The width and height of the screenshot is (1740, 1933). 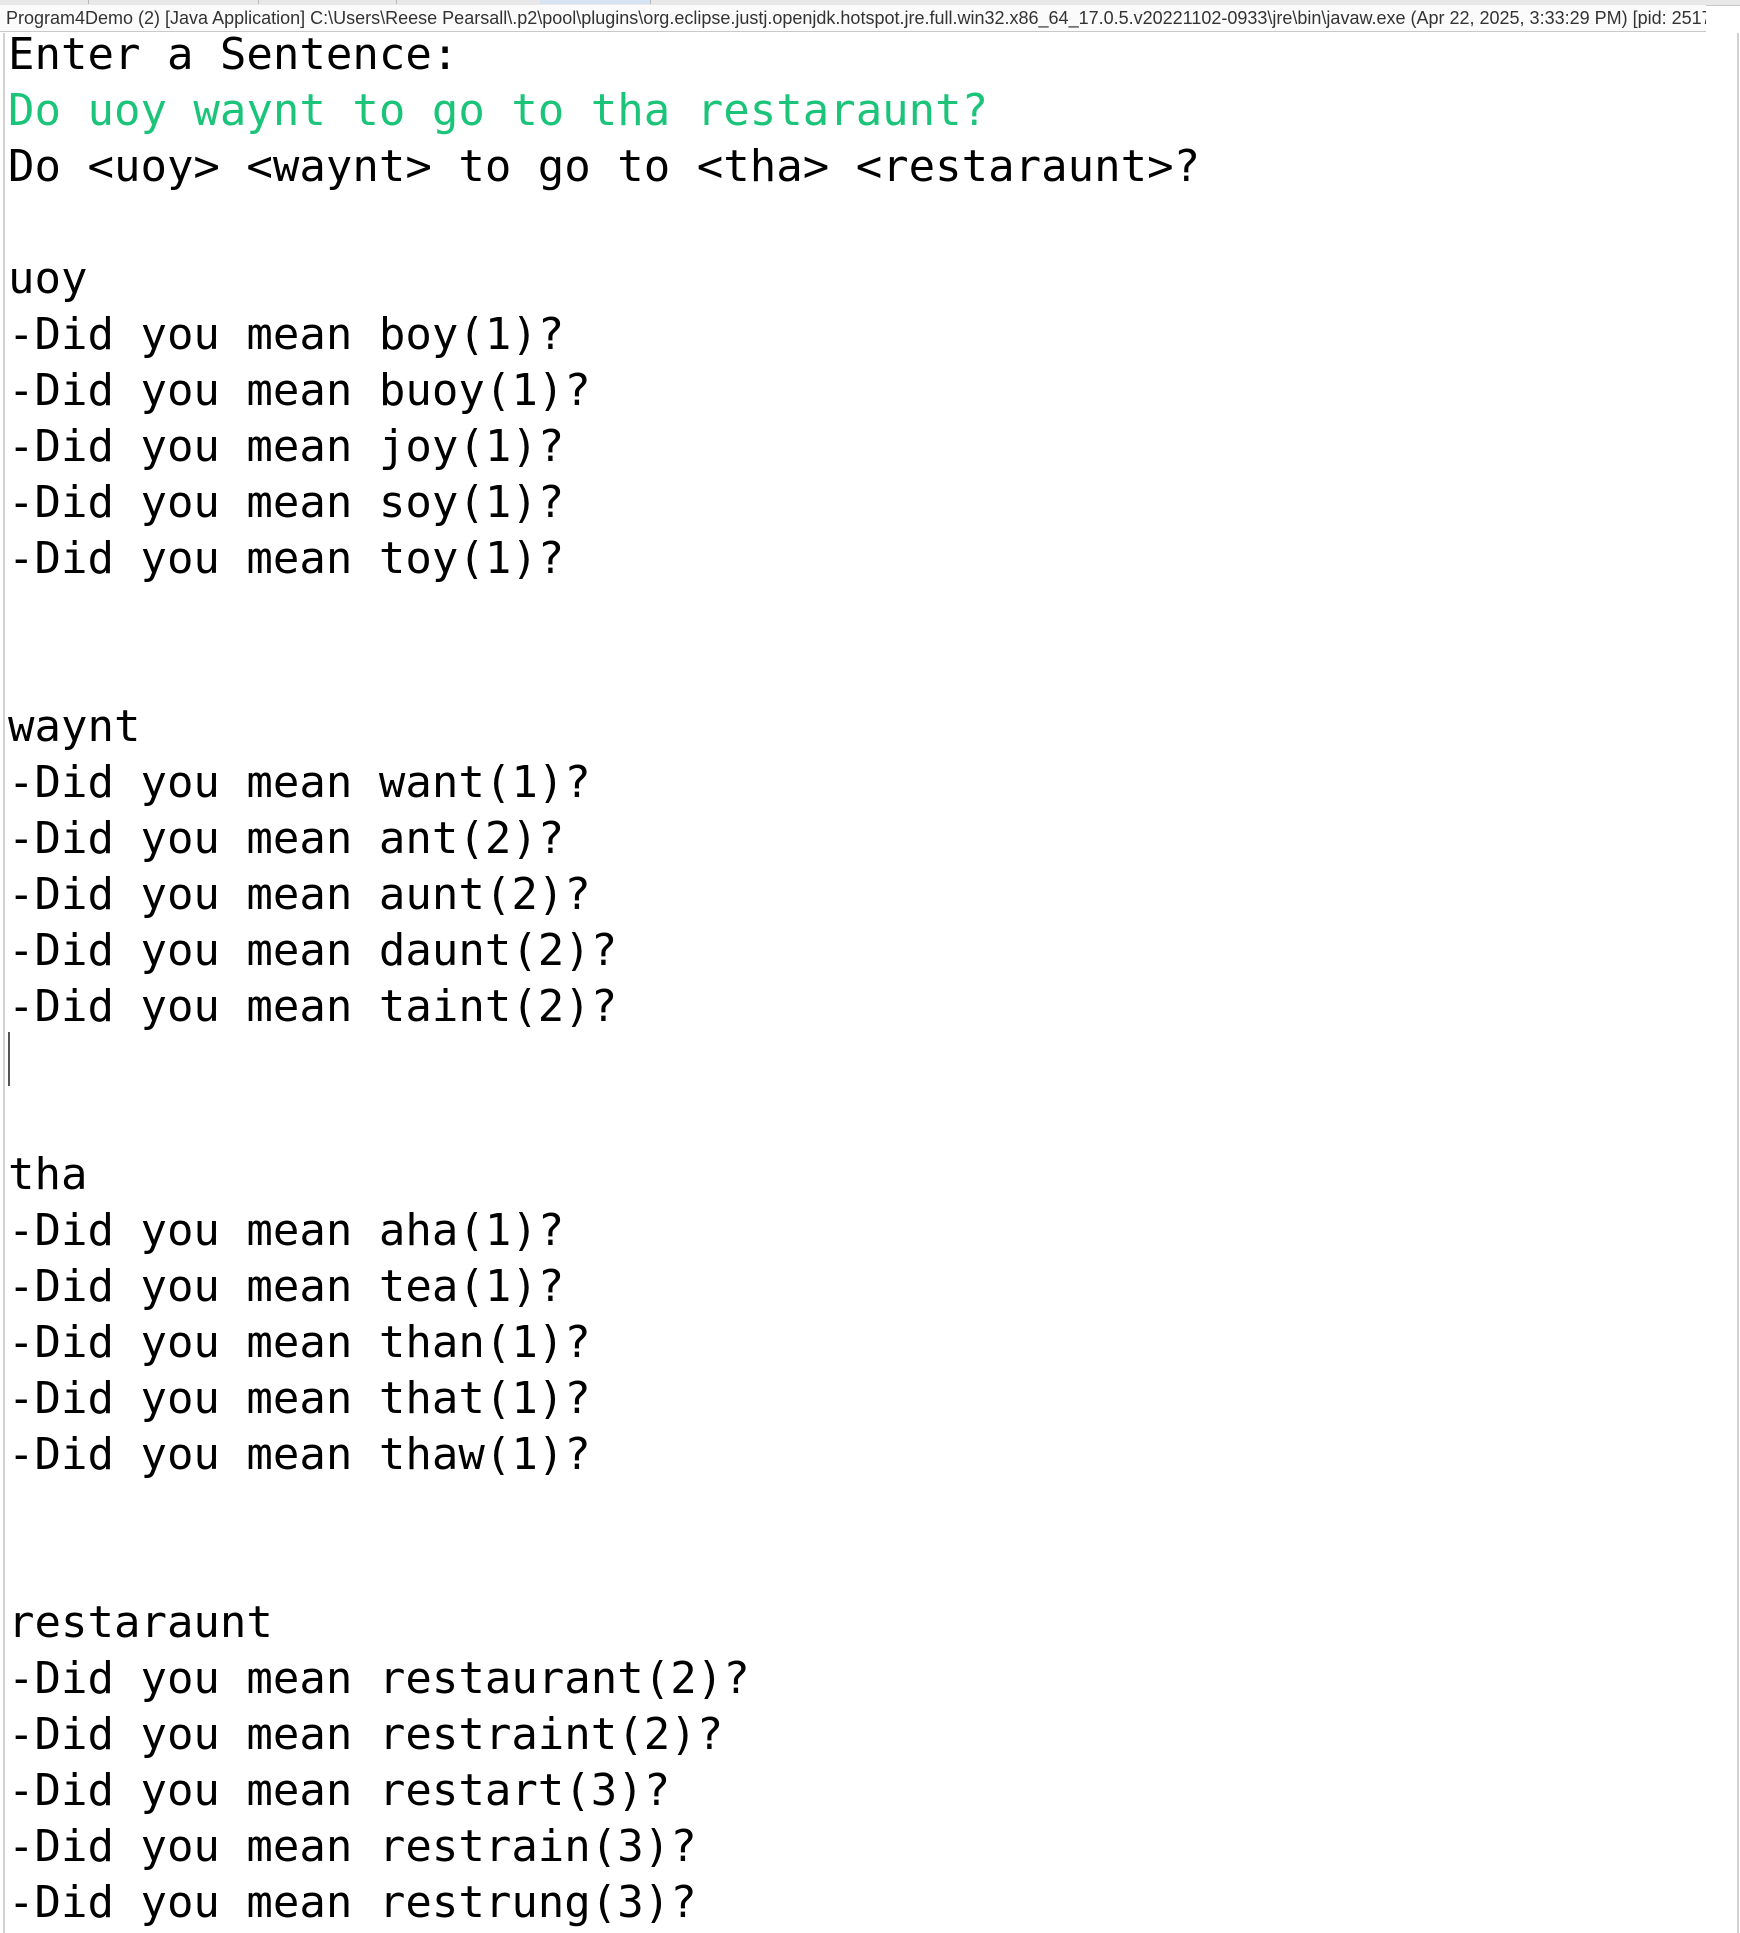 I want to click on console-output-line: -Did you mean daunt(2)?, so click(x=313, y=950).